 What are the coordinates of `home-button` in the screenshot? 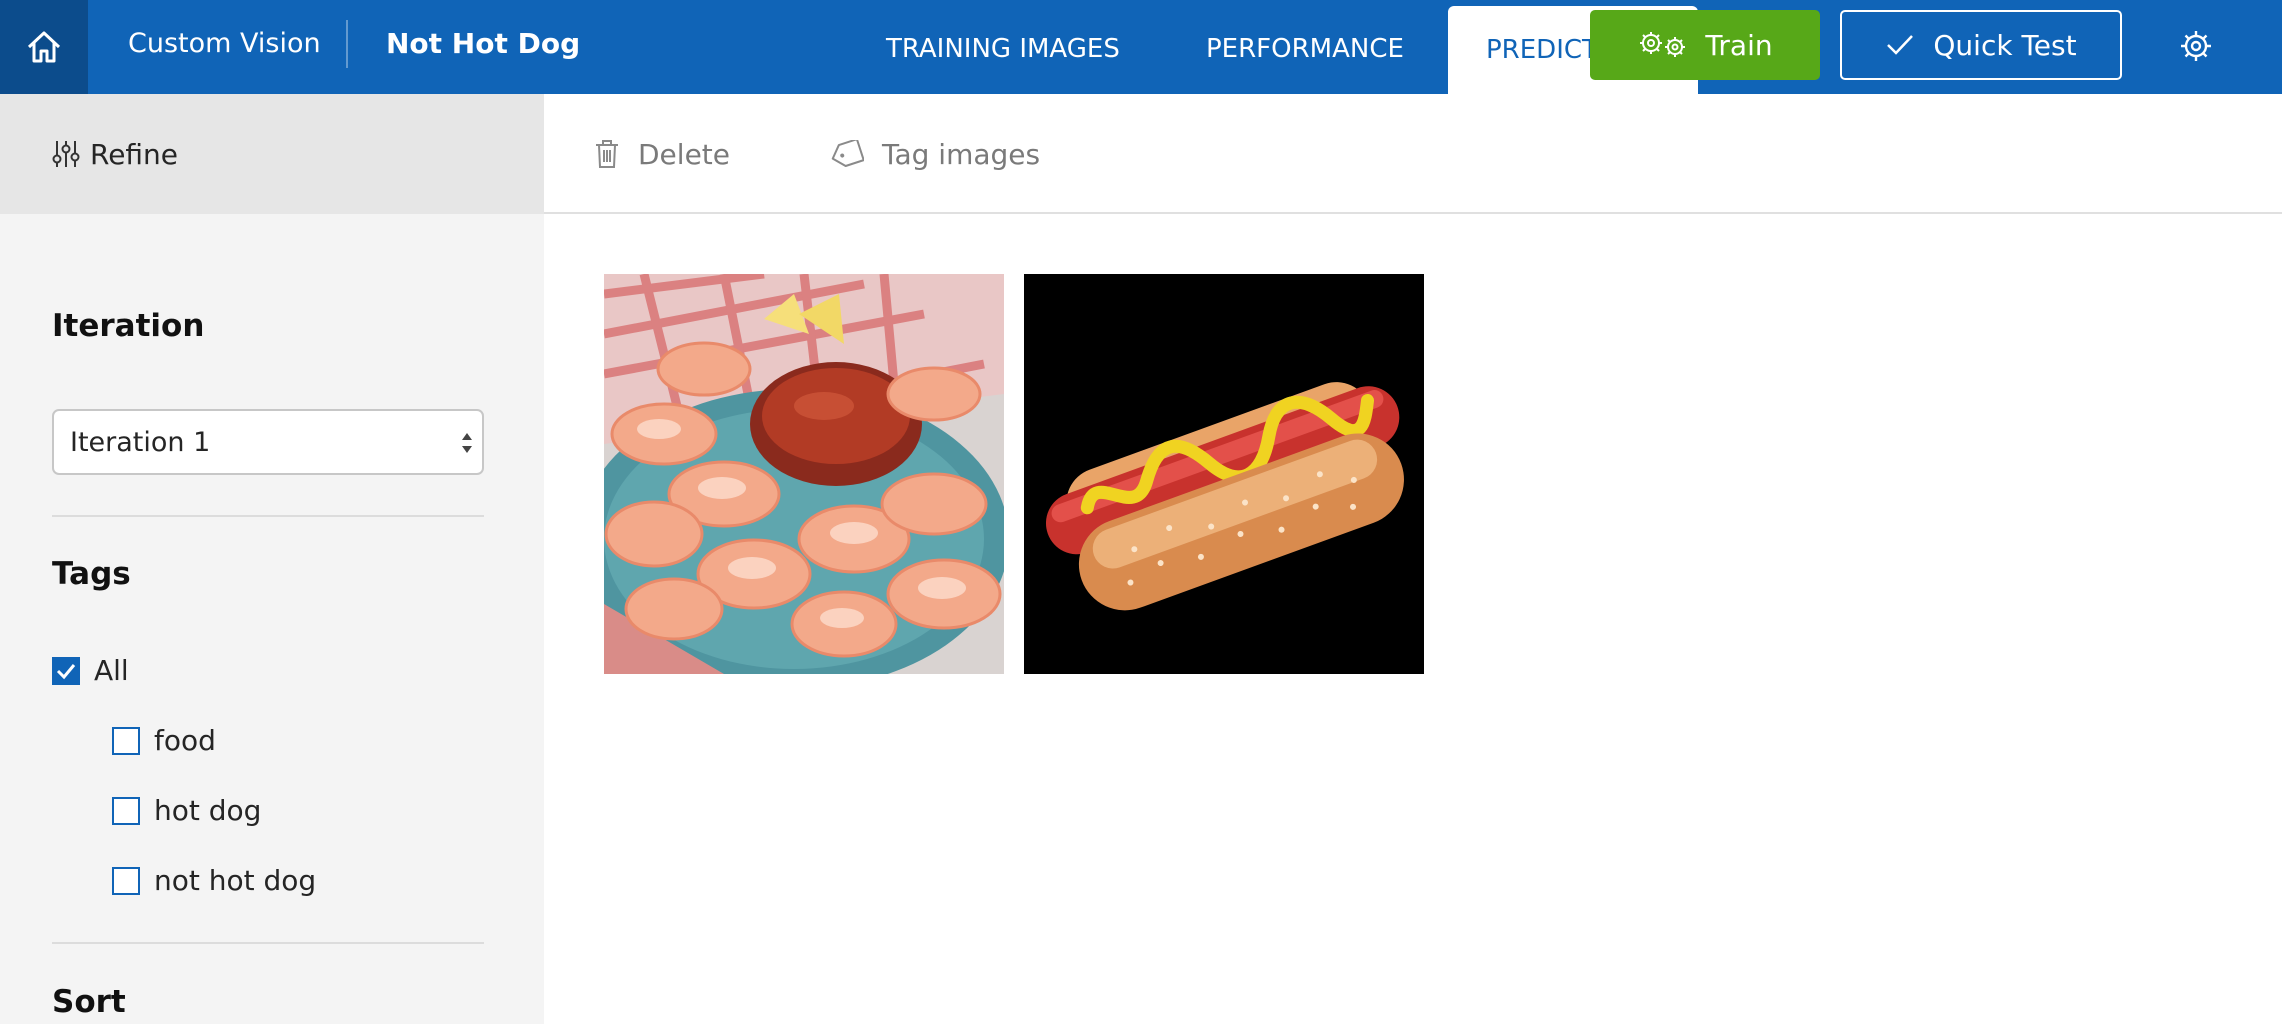 It's located at (44, 47).